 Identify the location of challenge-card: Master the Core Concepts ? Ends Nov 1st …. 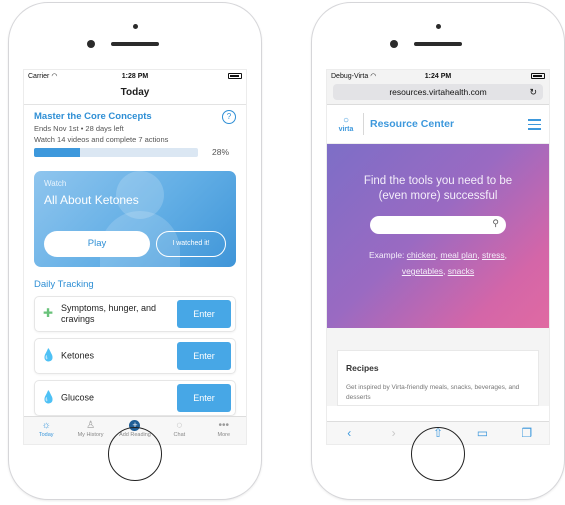
(135, 133).